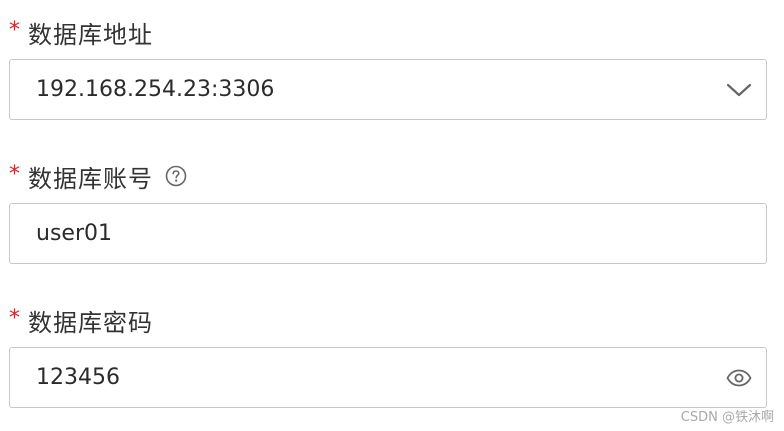  Describe the element at coordinates (388, 377) in the screenshot. I see `db-password-input: 123456` at that location.